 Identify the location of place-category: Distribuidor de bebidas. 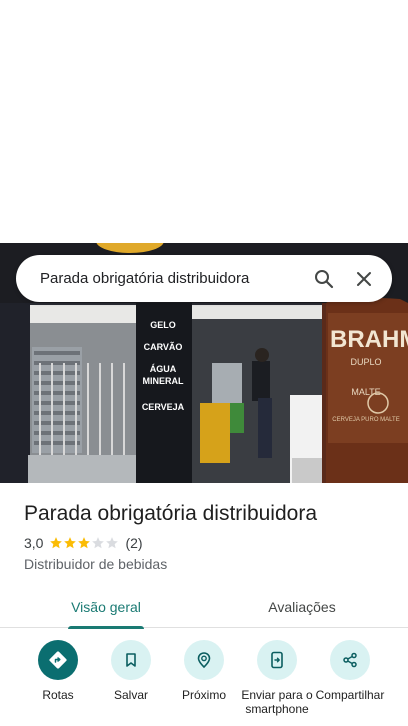
(209, 564).